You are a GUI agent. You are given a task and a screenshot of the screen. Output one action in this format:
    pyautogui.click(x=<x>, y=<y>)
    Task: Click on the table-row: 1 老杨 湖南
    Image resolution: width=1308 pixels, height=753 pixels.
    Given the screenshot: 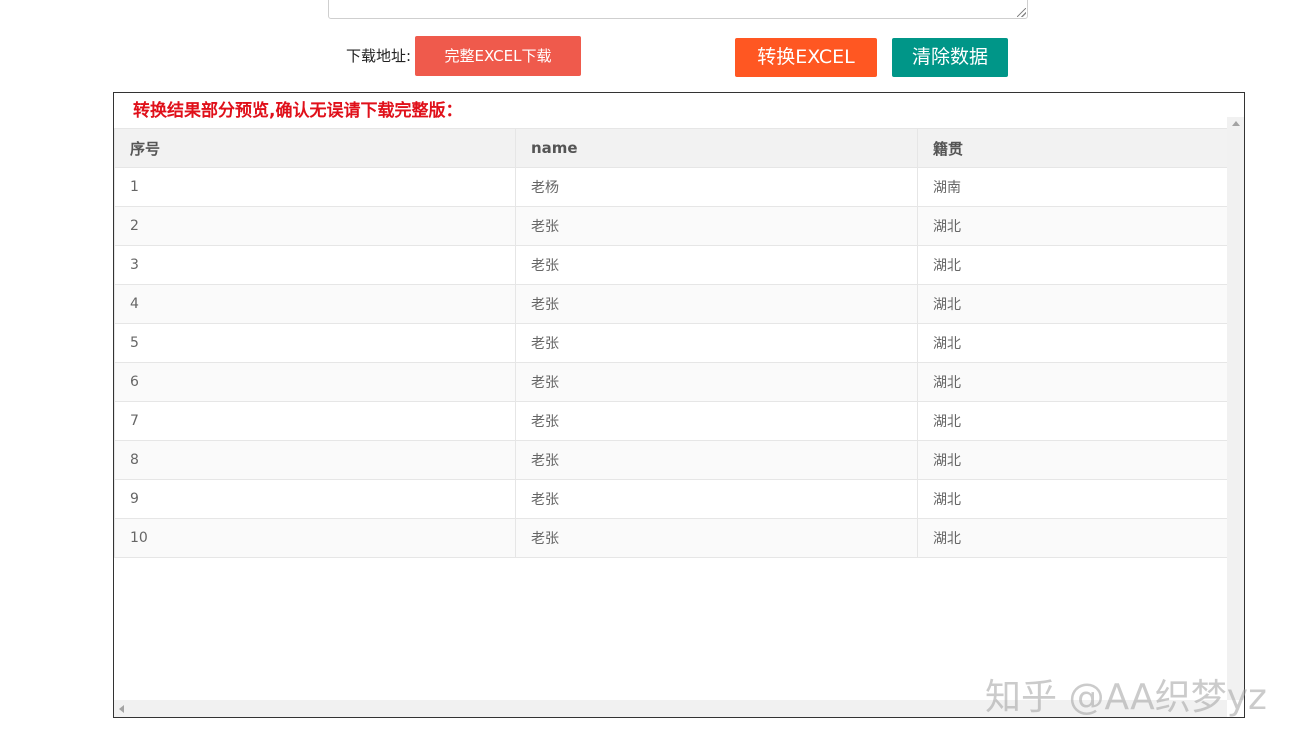 What is the action you would take?
    pyautogui.click(x=679, y=187)
    